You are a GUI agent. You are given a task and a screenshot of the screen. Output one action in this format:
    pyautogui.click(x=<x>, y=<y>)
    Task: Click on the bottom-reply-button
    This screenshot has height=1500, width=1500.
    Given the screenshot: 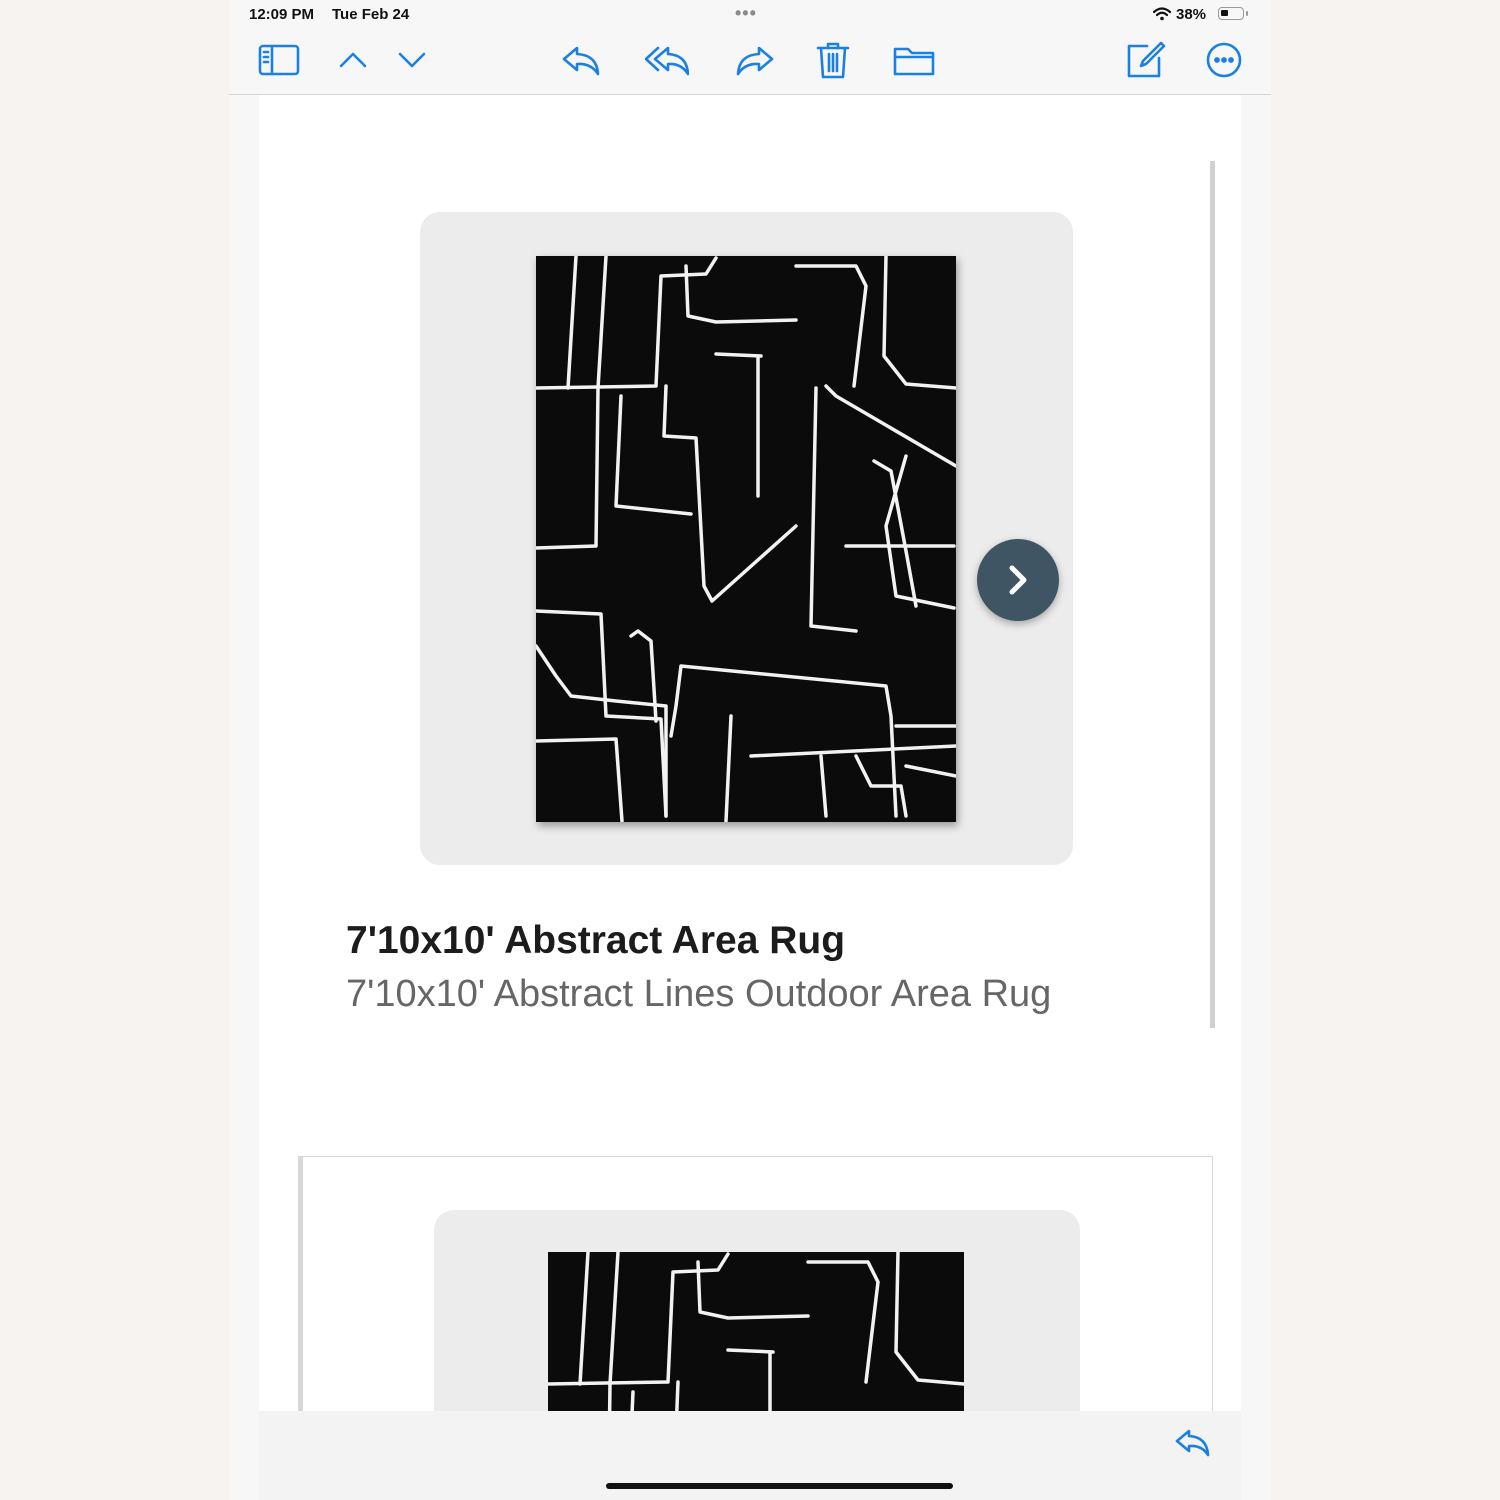 What is the action you would take?
    pyautogui.click(x=1193, y=1442)
    